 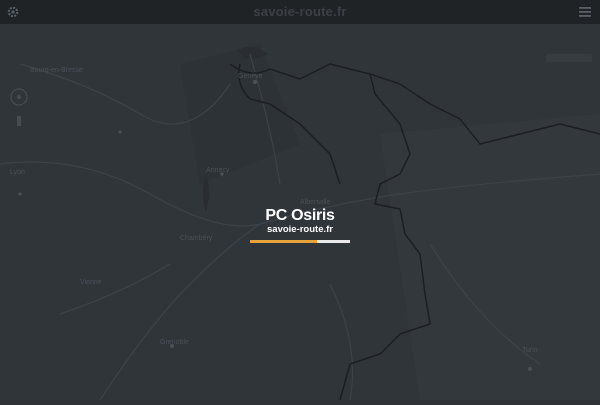 I want to click on map-label: Albertville, so click(x=315, y=202).